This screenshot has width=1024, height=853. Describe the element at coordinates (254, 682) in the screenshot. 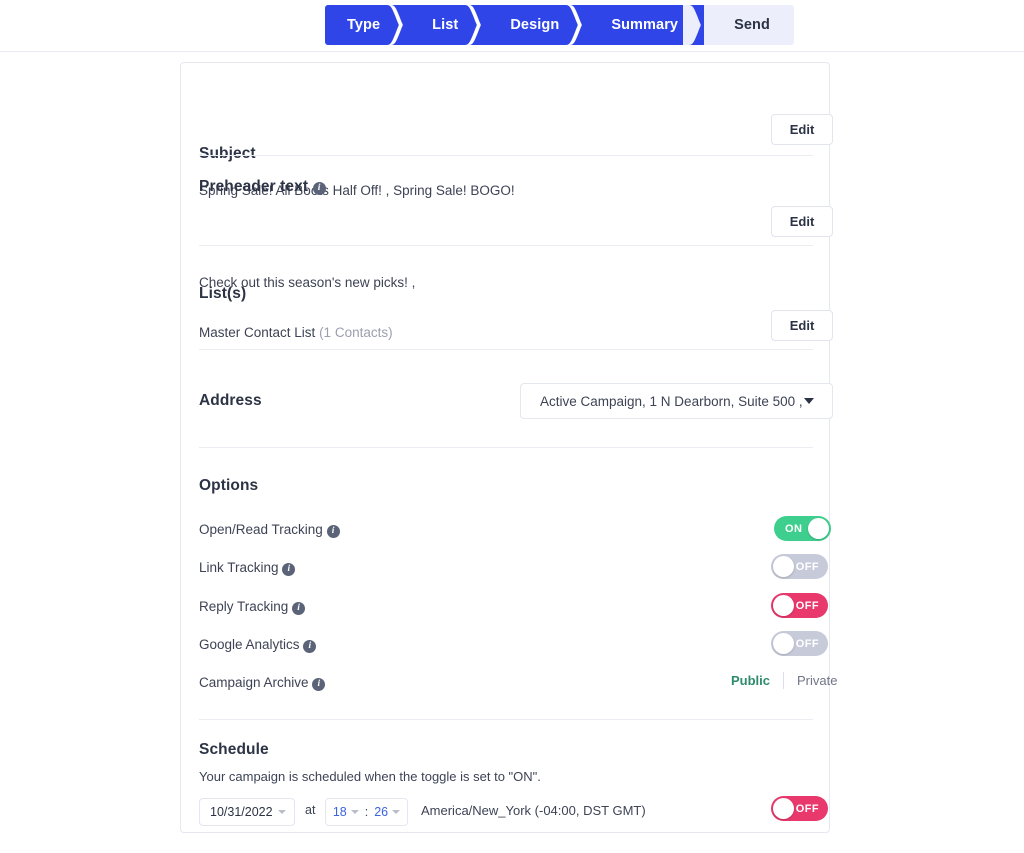

I see `option-text: Campaign Archive` at that location.